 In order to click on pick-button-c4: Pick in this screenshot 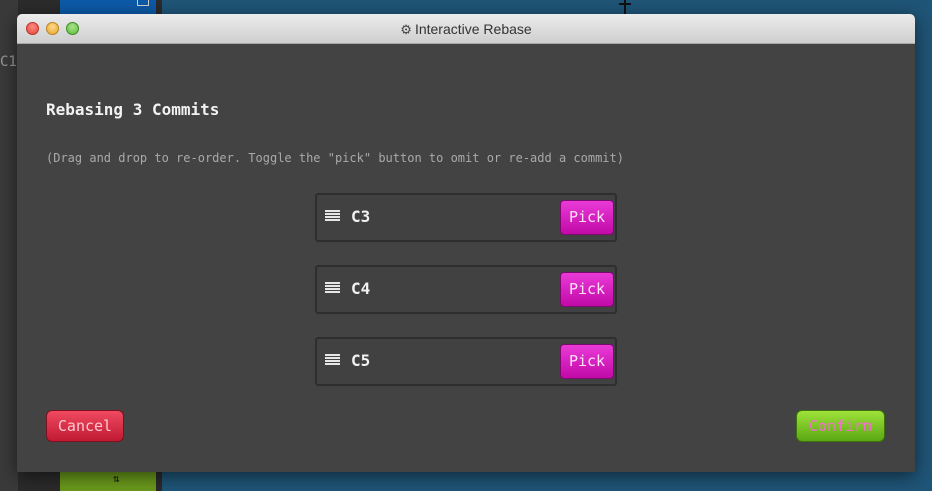, I will do `click(587, 289)`.